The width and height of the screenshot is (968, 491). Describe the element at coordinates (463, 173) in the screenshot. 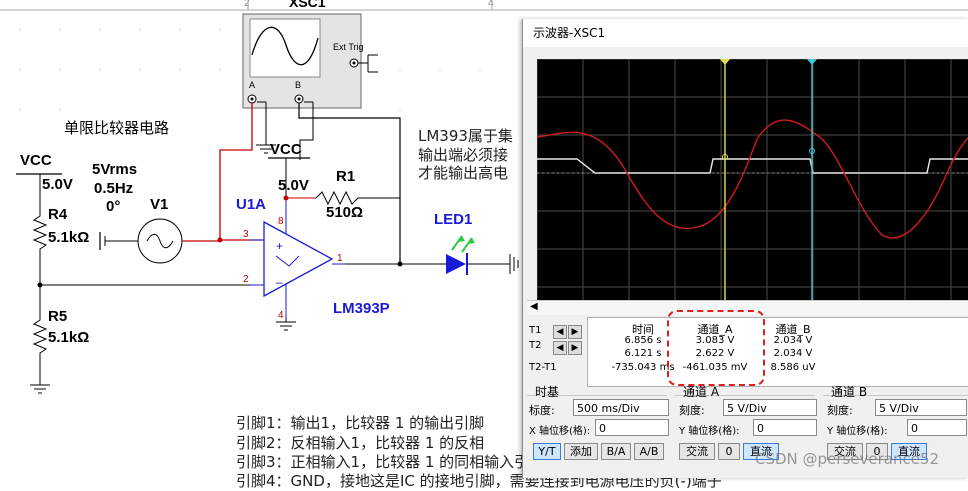

I see `note-line-3: 才能输出高电` at that location.